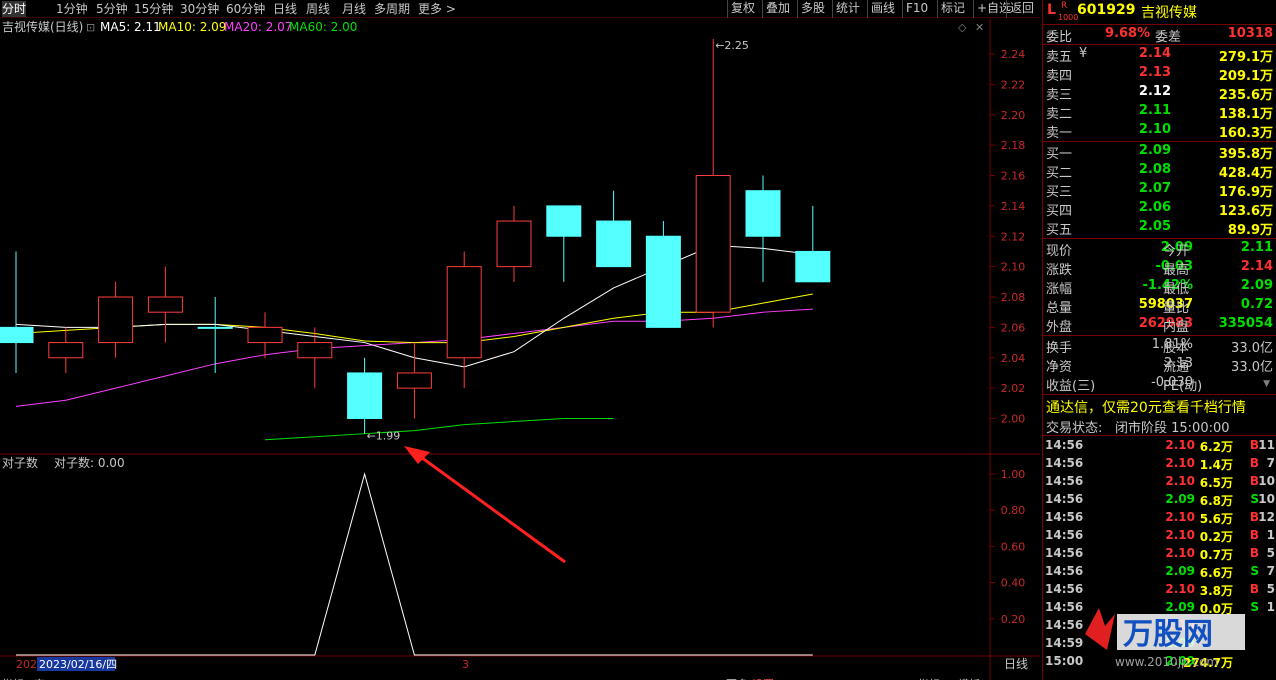 Image resolution: width=1276 pixels, height=680 pixels. What do you see at coordinates (1059, 95) in the screenshot?
I see `ask-label: 卖三` at bounding box center [1059, 95].